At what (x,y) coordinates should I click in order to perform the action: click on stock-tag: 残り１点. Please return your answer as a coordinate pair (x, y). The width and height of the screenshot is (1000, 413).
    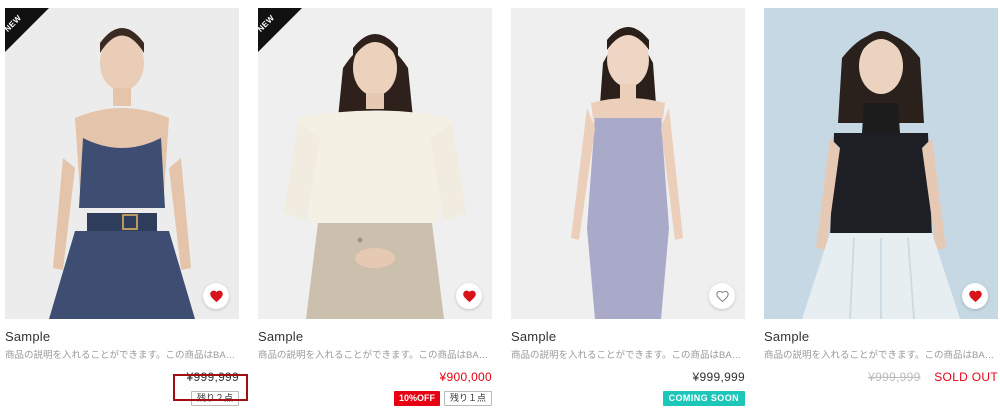
    Looking at the image, I should click on (467, 398).